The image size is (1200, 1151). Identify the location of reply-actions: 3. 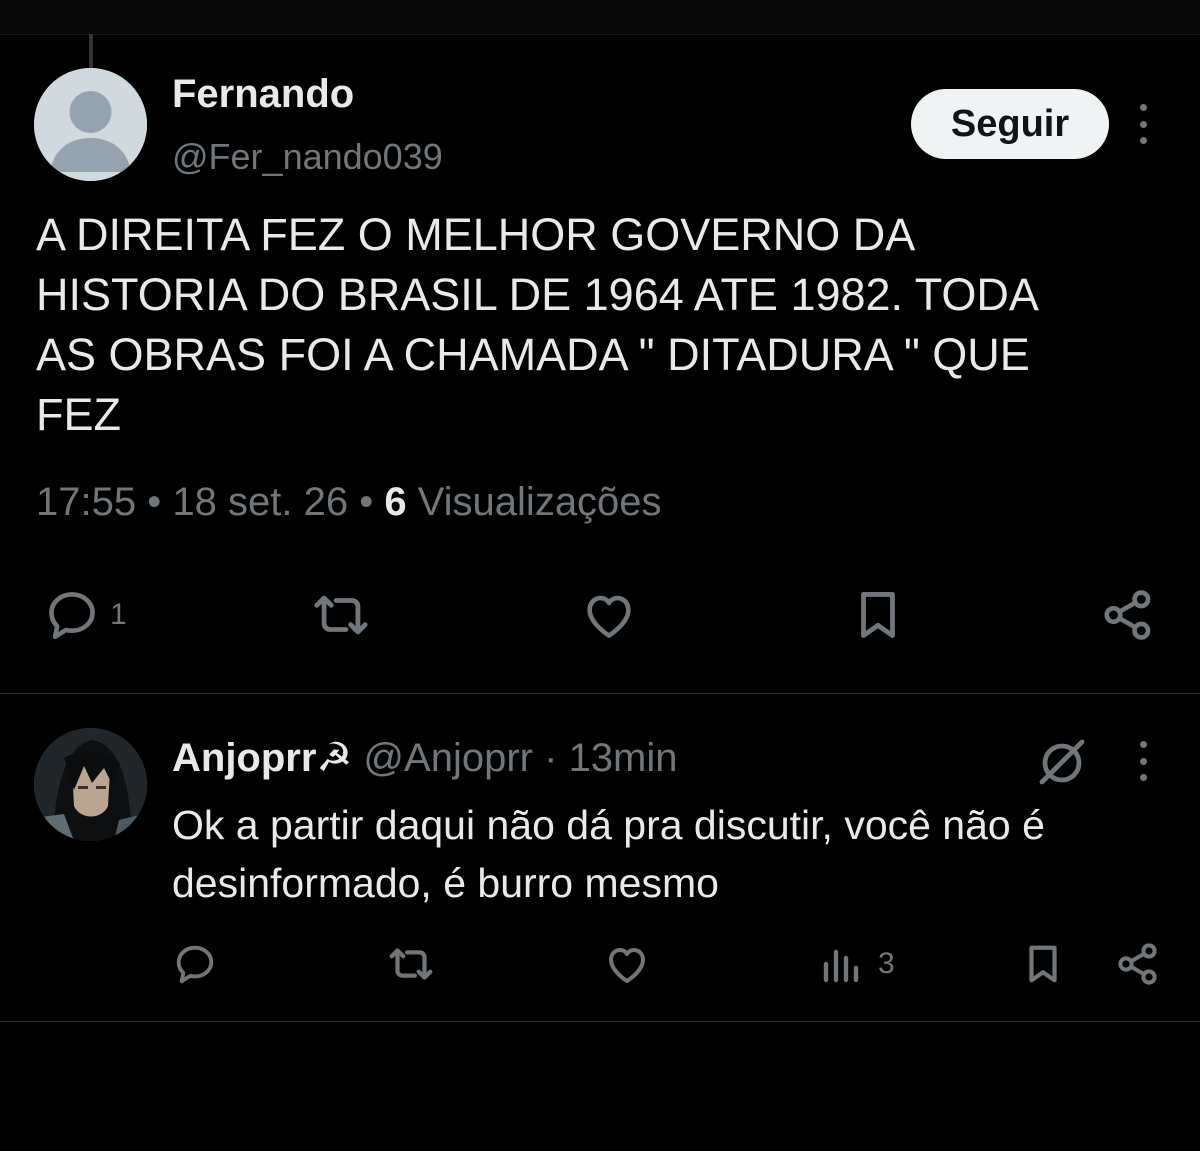
(600, 965).